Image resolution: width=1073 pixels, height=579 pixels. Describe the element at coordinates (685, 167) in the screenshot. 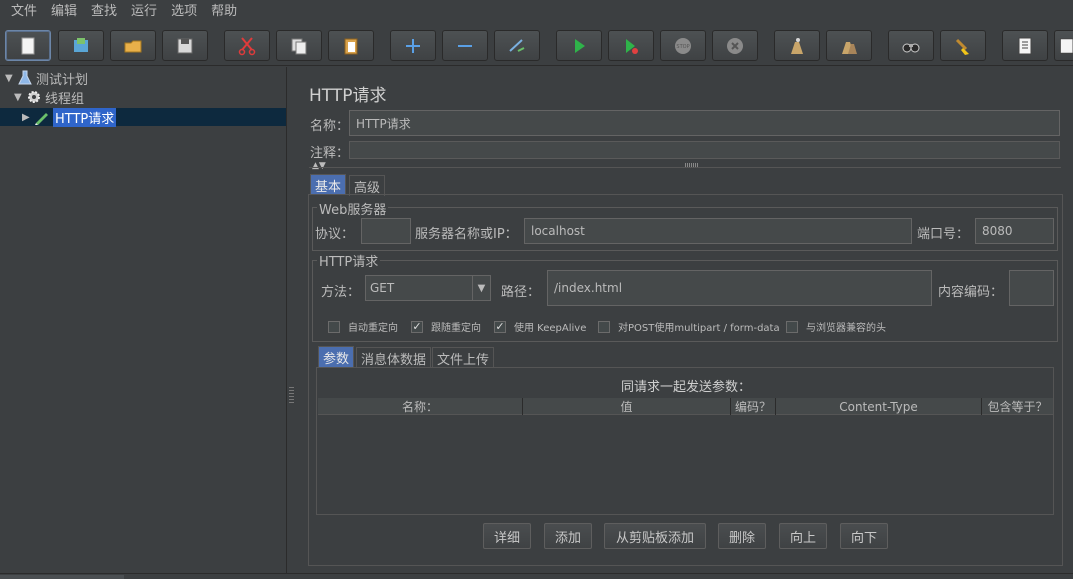

I see `header-divider` at that location.